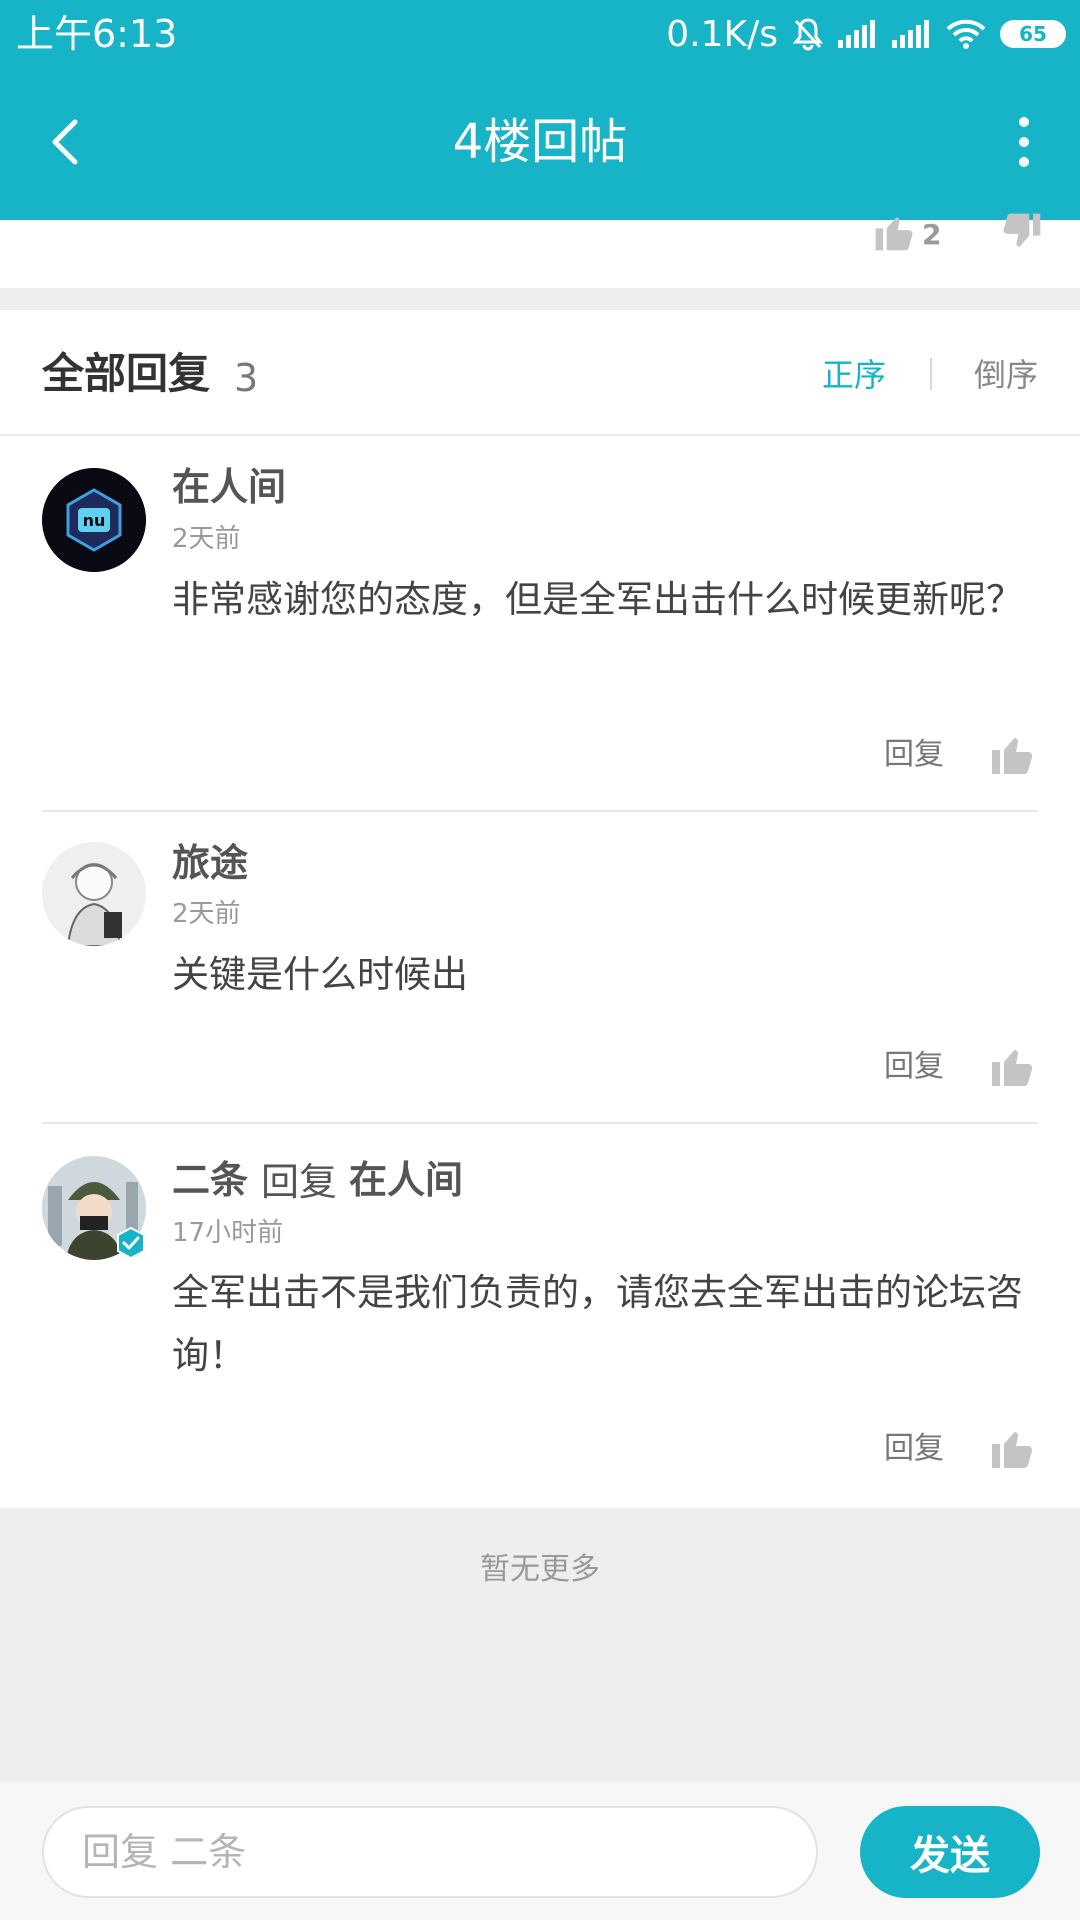 The width and height of the screenshot is (1080, 1920). Describe the element at coordinates (597, 1324) in the screenshot. I see `reply-content: 全军出击不是我们负责的，请您去全军出击的论坛咨询！` at that location.